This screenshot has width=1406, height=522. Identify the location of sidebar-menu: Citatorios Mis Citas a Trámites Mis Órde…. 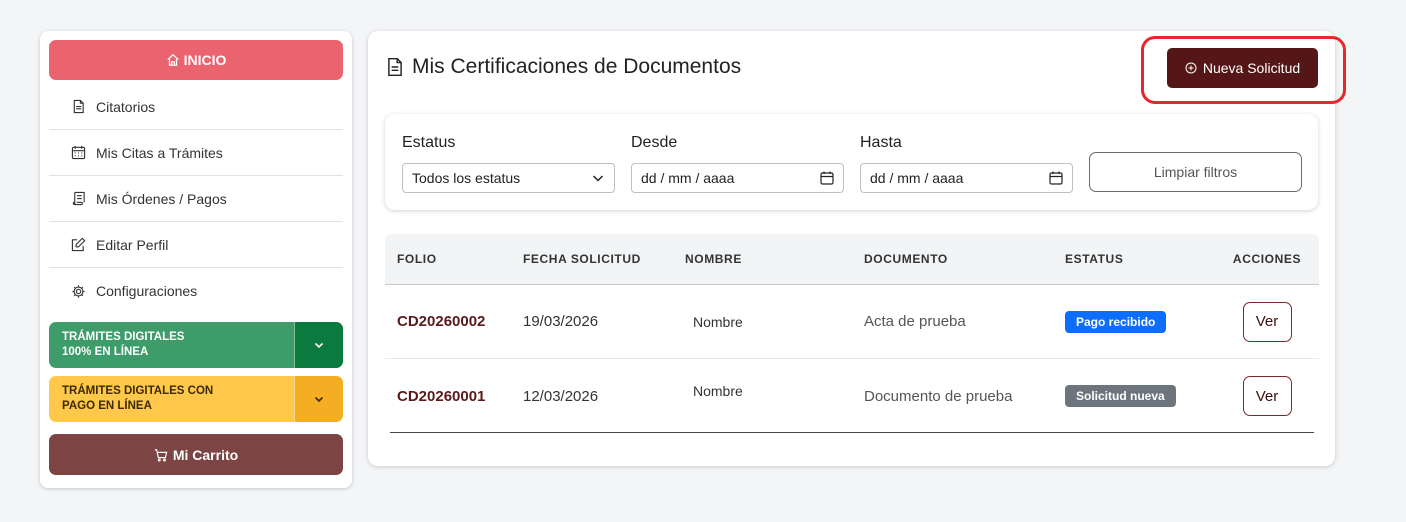
(196, 199).